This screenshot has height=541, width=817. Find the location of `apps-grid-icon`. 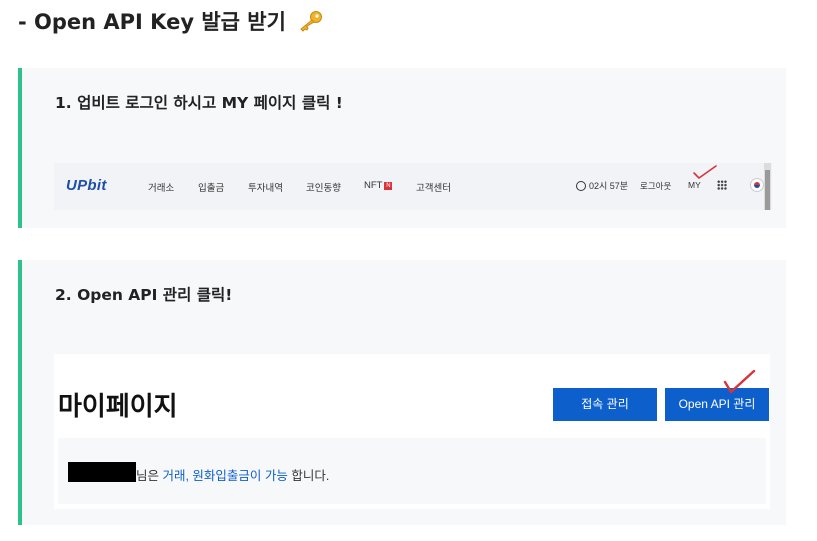

apps-grid-icon is located at coordinates (722, 185).